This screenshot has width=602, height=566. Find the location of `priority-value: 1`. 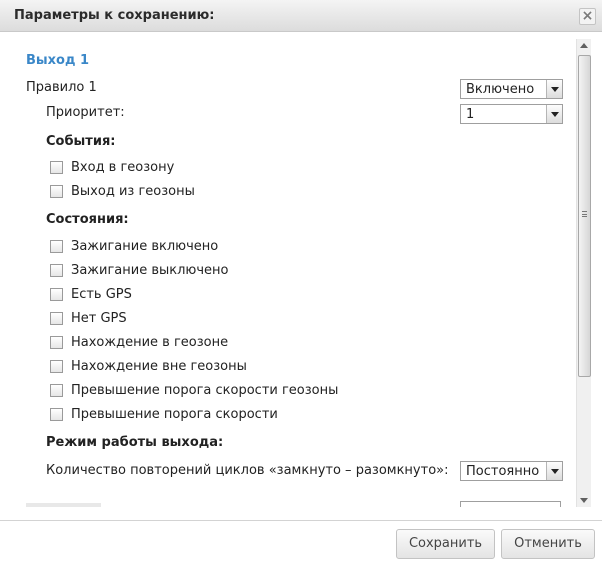

priority-value: 1 is located at coordinates (470, 114).